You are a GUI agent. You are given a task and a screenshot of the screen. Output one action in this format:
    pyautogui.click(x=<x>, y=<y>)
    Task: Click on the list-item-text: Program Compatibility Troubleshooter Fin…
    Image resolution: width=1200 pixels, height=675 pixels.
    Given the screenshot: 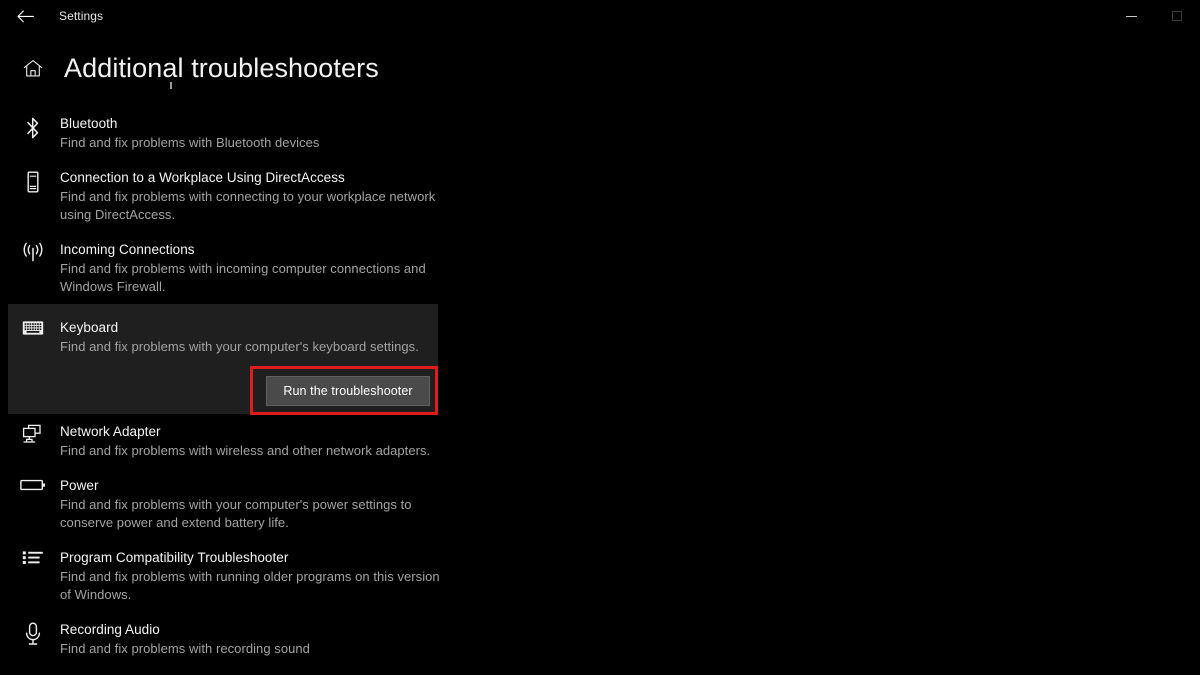 What is the action you would take?
    pyautogui.click(x=257, y=576)
    